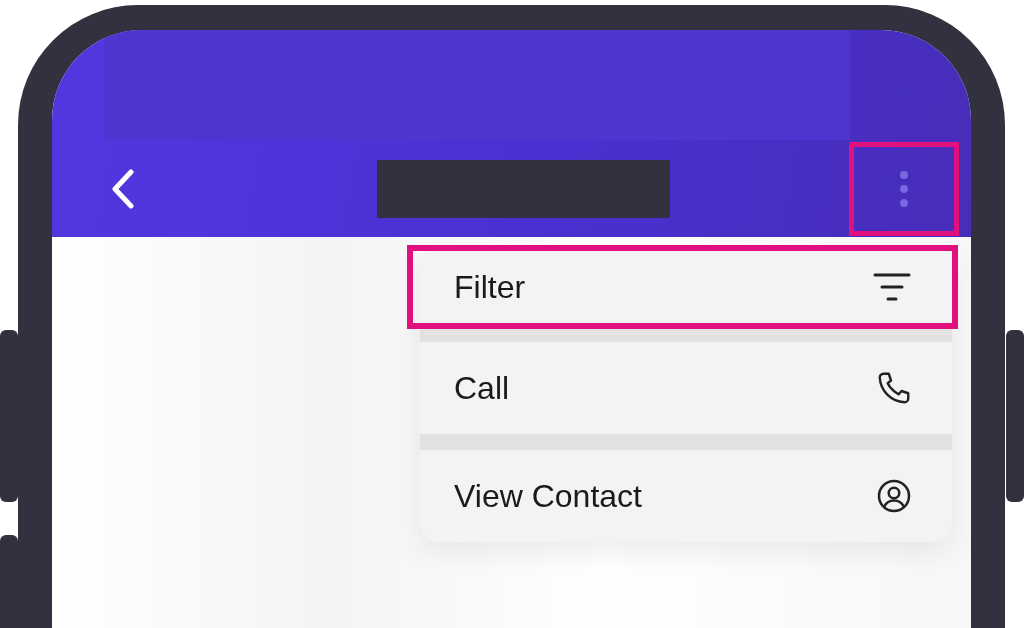  What do you see at coordinates (904, 188) in the screenshot?
I see `more-vertical-icon` at bounding box center [904, 188].